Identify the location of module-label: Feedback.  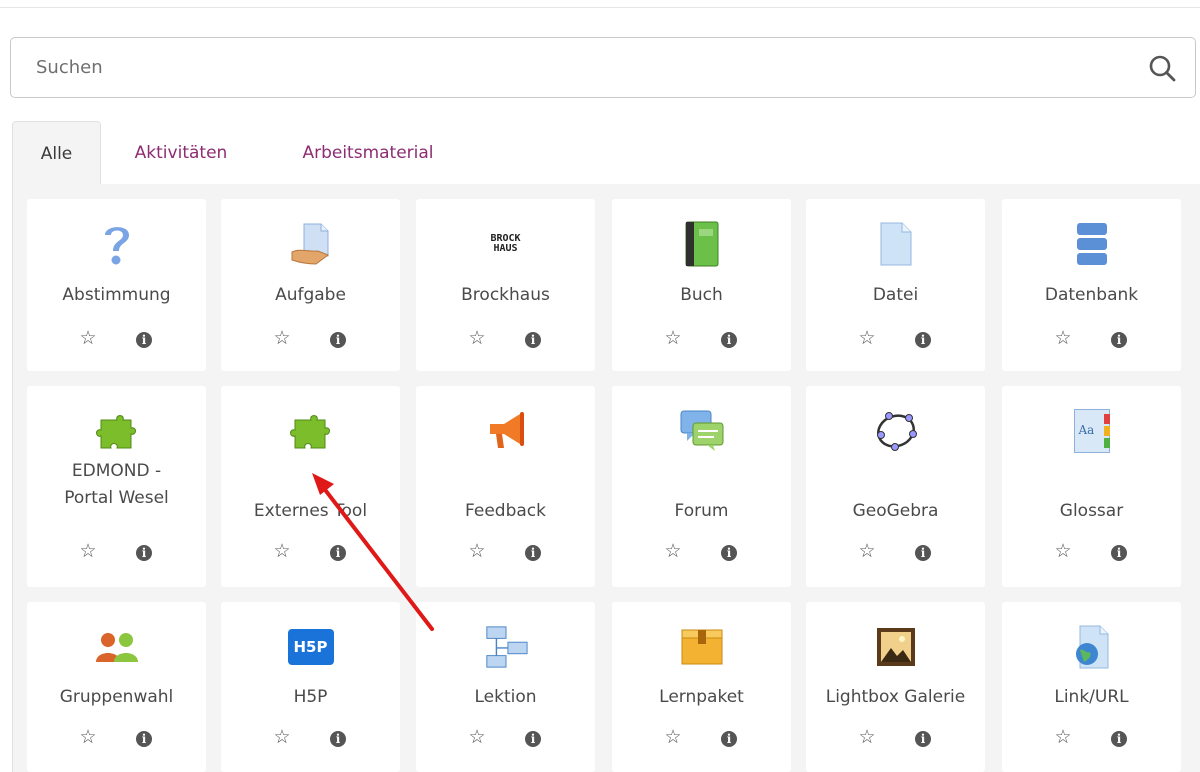
(505, 511).